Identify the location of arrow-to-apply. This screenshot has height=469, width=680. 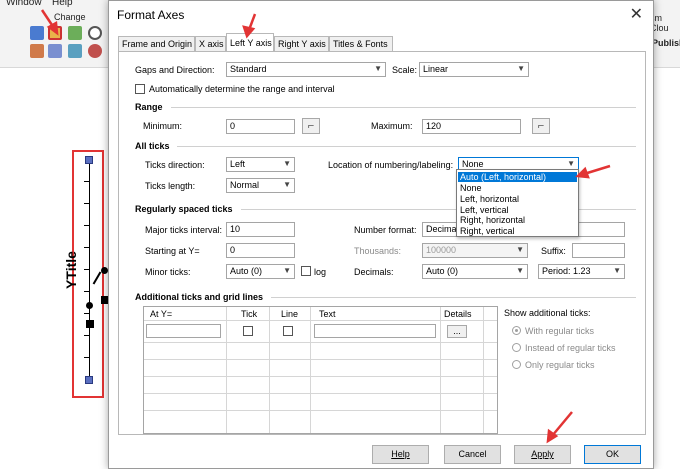
(562, 424).